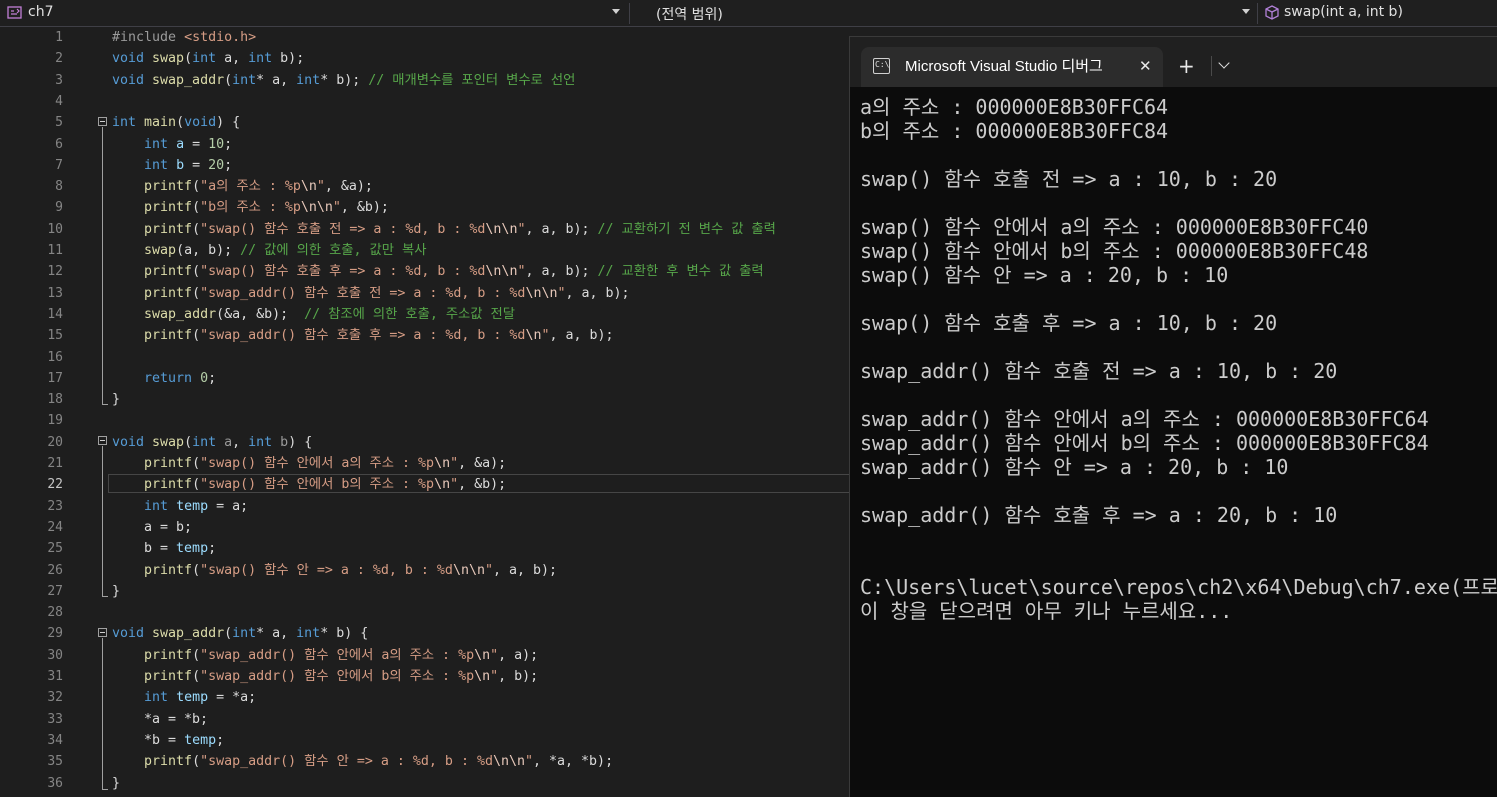 The image size is (1497, 797). I want to click on code-token: a, so click(224, 442).